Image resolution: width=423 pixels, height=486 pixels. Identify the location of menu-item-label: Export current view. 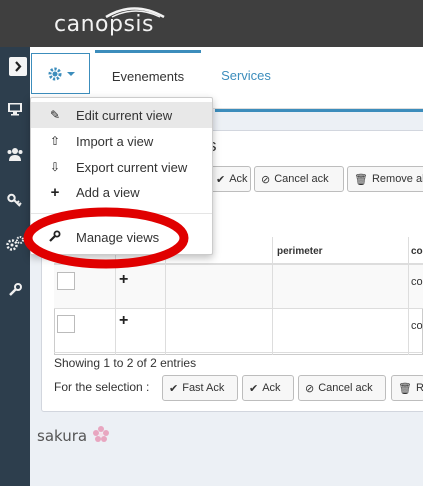
(132, 167).